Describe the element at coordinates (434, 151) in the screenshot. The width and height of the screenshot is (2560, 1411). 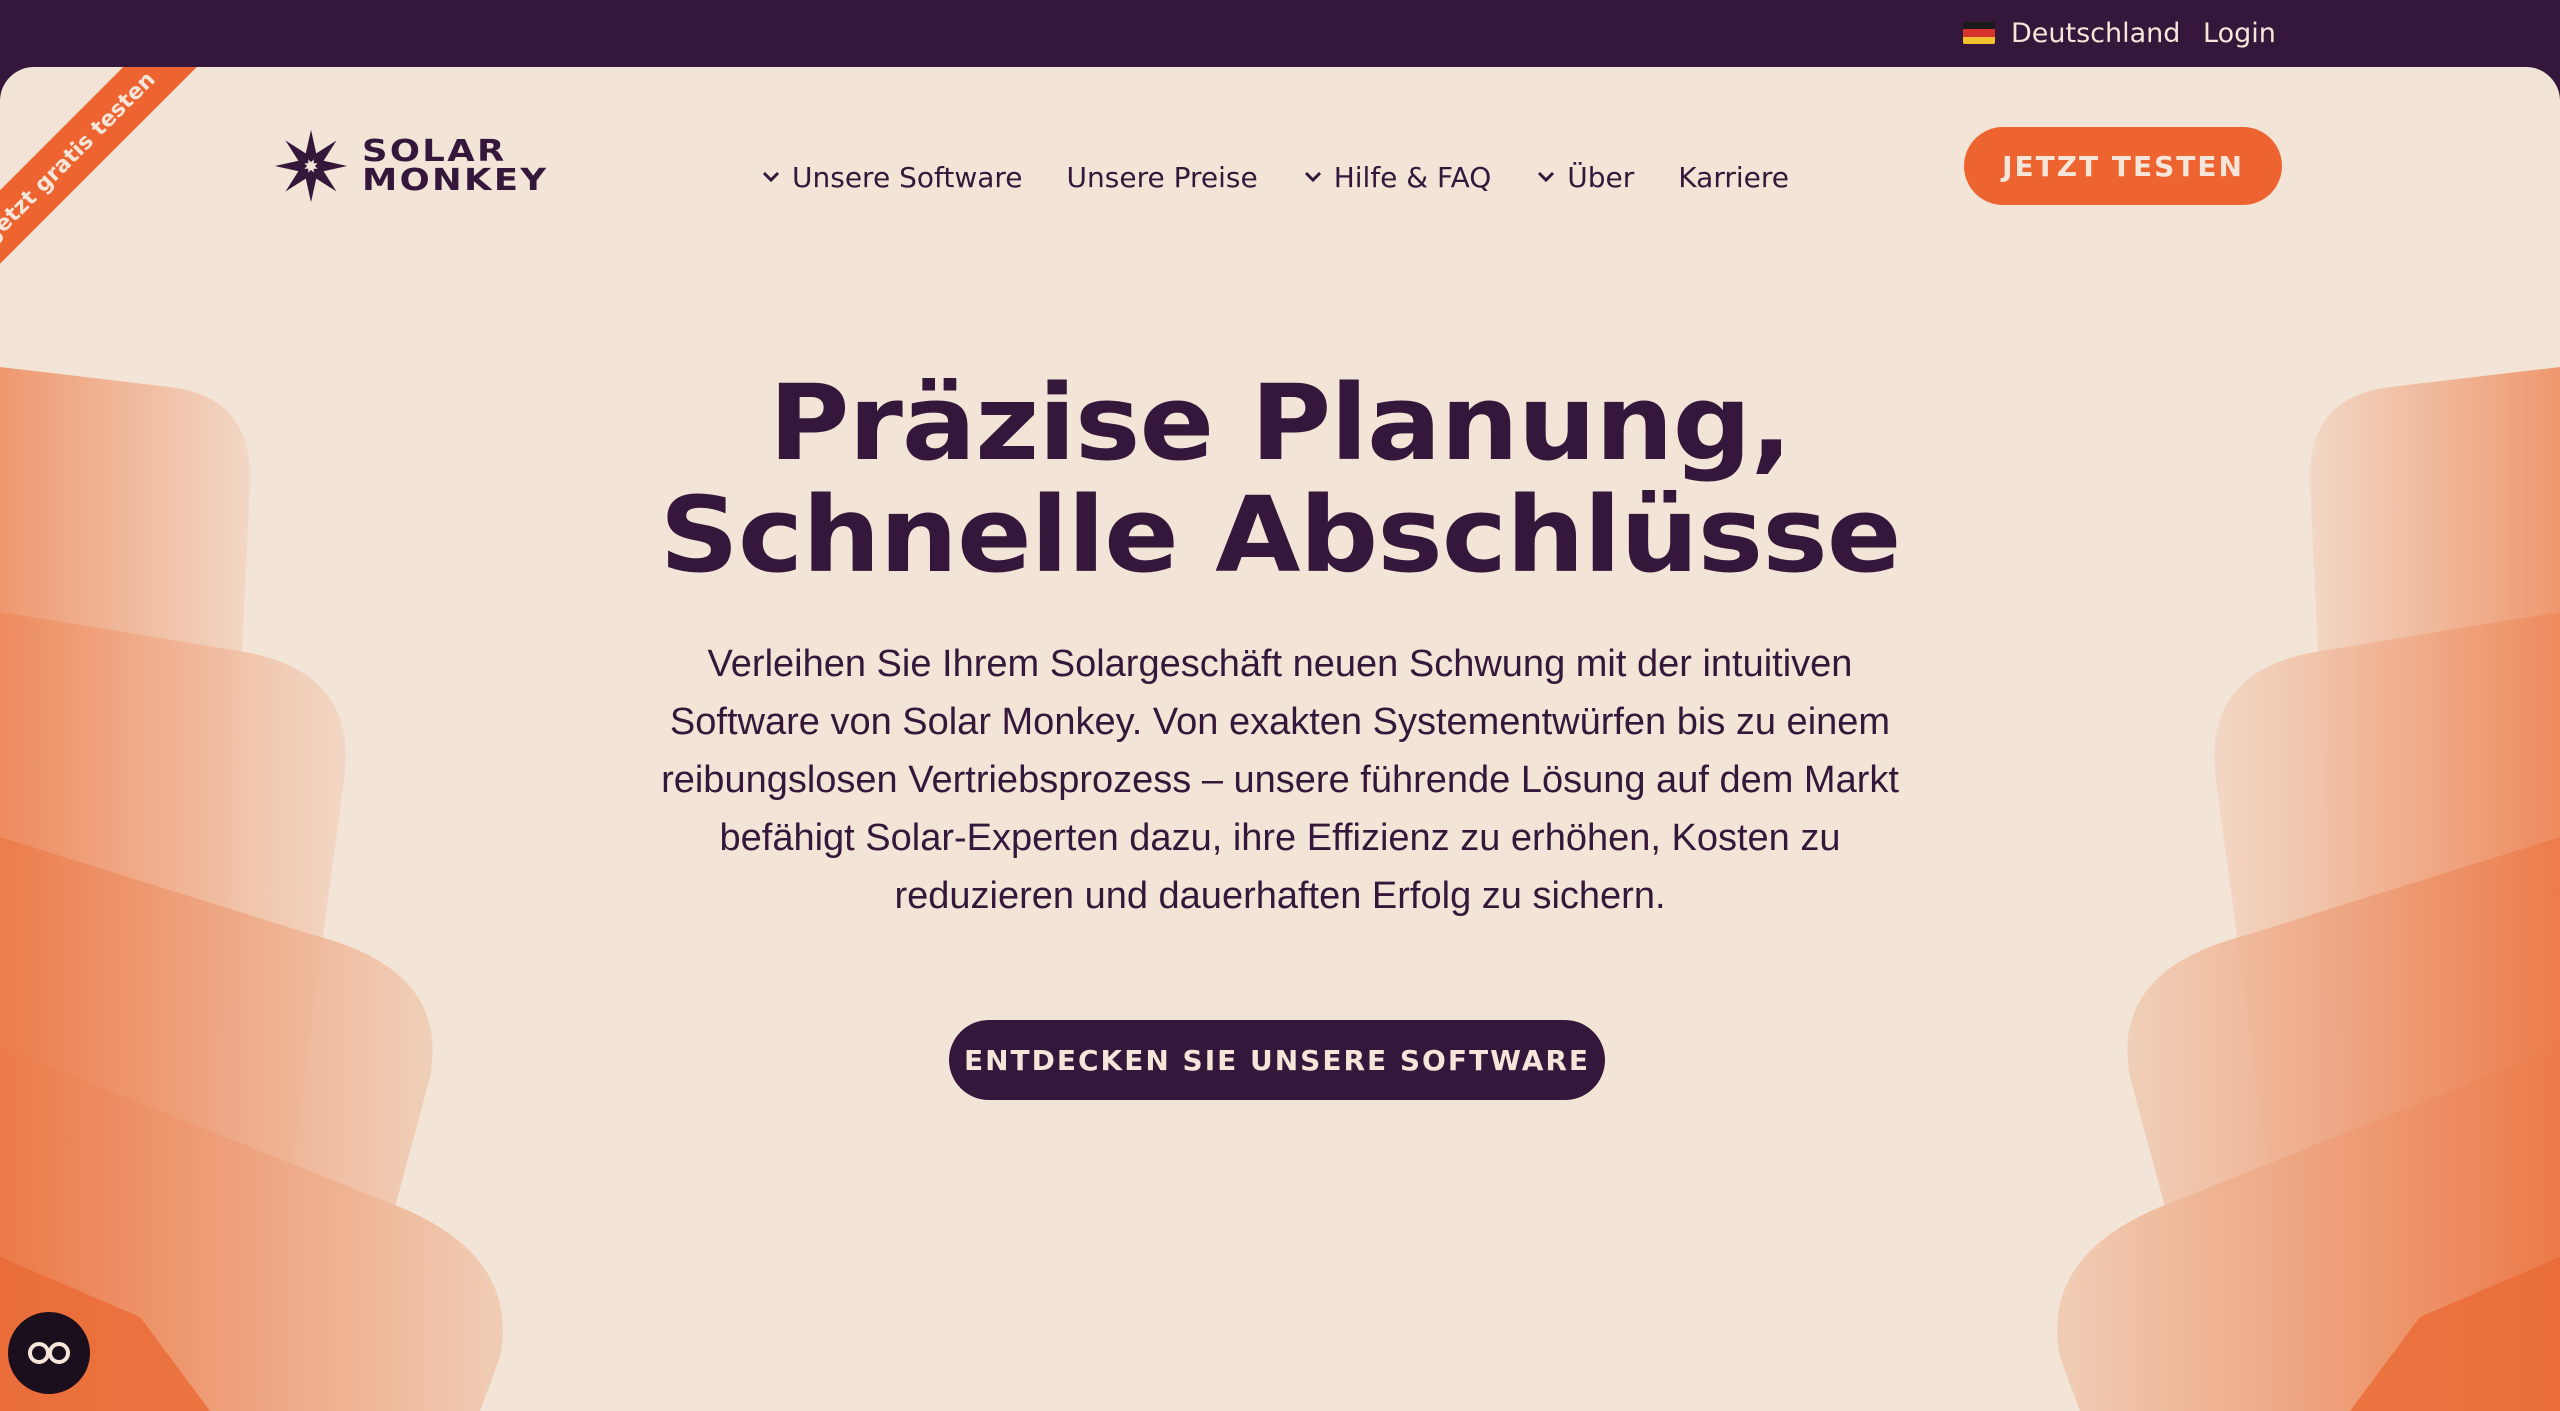
I see `logo-line-1: SOLAR` at that location.